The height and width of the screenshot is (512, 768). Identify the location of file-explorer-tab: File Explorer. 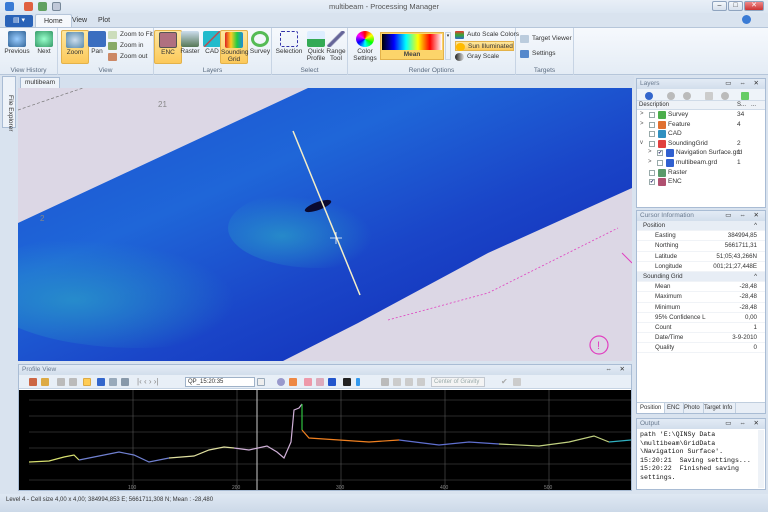
(9, 103).